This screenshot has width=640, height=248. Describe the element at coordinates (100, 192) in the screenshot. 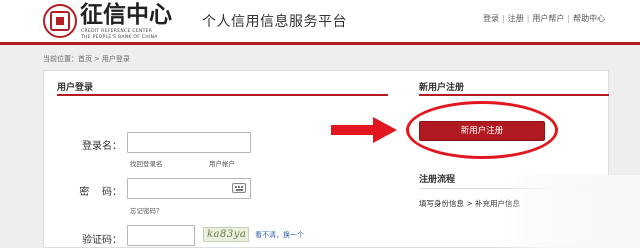

I see `password-label: 密 码：` at that location.